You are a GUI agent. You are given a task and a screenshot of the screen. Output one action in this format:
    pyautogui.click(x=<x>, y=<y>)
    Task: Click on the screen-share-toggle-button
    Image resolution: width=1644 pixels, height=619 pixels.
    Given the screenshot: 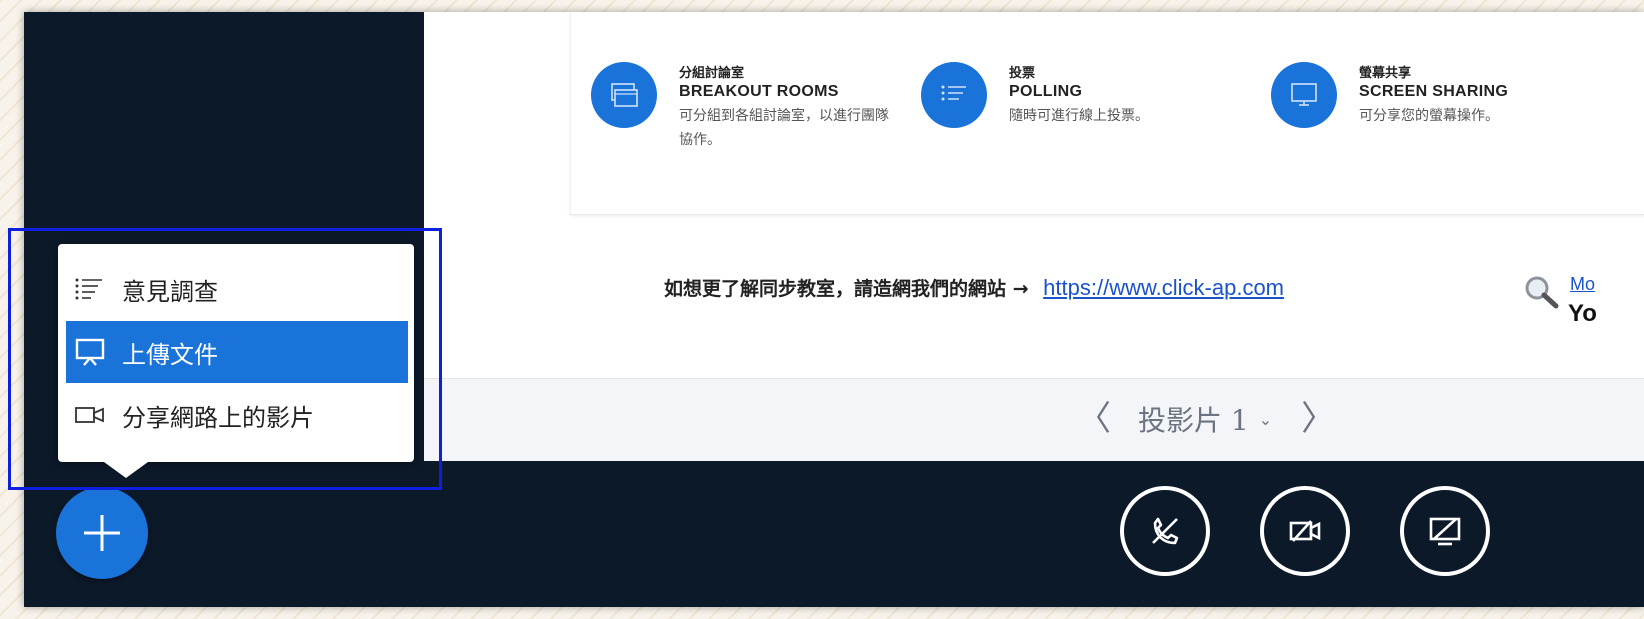 What is the action you would take?
    pyautogui.click(x=1445, y=531)
    